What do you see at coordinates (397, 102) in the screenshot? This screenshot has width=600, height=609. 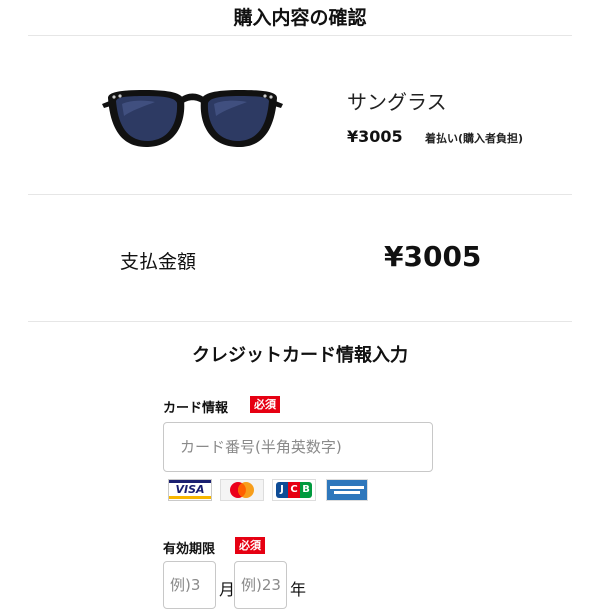 I see `product-name: サングラス` at bounding box center [397, 102].